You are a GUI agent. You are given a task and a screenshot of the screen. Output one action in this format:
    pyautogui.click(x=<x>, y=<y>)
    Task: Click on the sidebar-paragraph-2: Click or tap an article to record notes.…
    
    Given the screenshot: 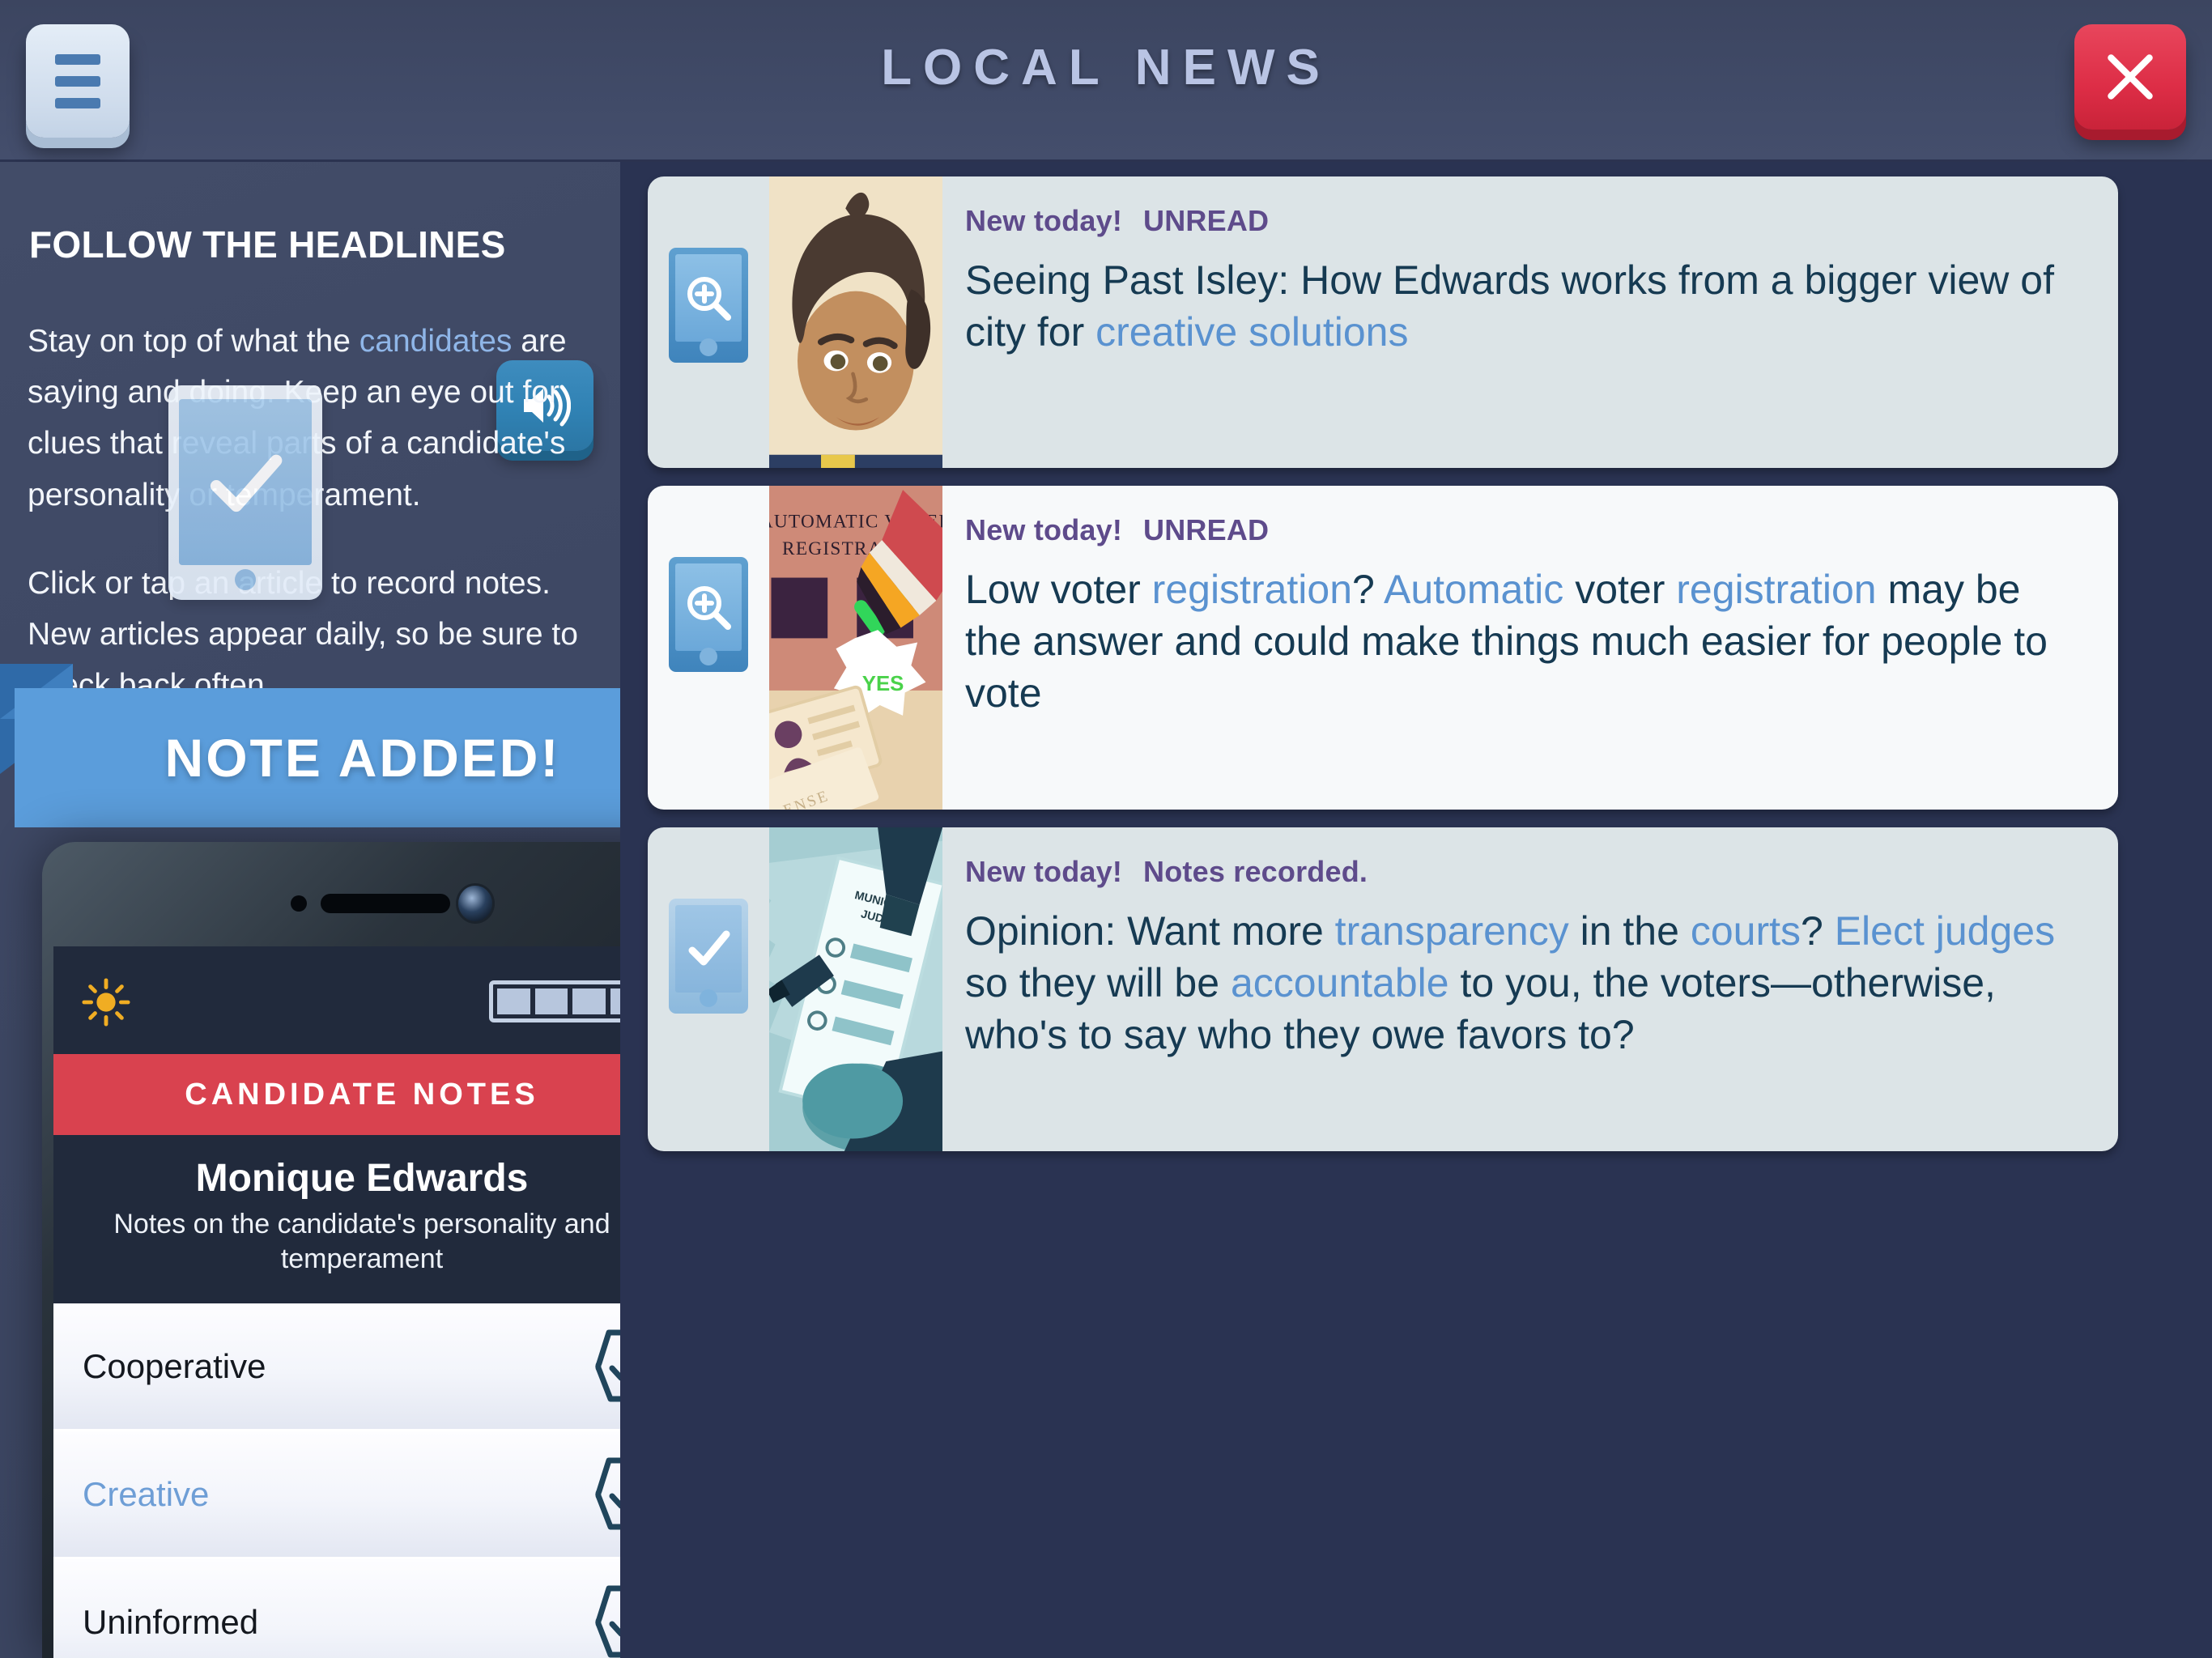 What is the action you would take?
    pyautogui.click(x=303, y=634)
    